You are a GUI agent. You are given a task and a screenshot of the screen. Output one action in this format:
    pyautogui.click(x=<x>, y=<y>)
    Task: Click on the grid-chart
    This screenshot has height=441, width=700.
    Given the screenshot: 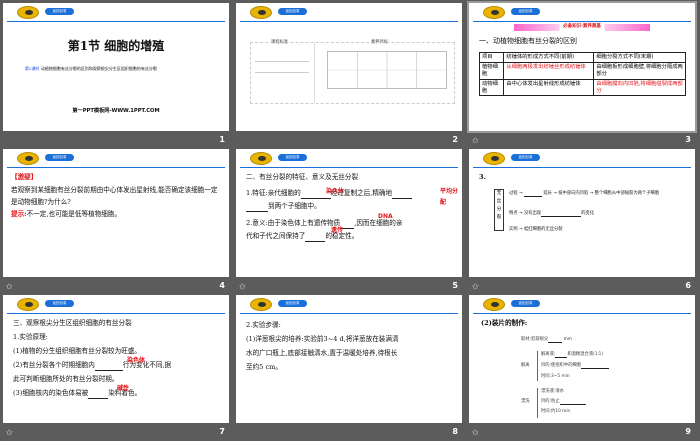 What is the action you would take?
    pyautogui.click(x=387, y=70)
    